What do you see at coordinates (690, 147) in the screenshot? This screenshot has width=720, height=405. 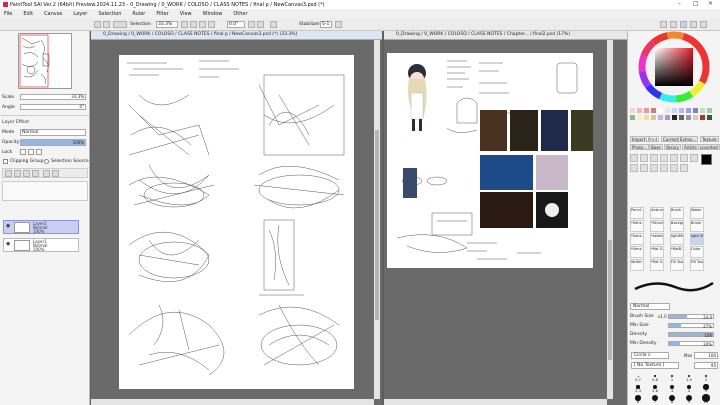 I see `tab-artists: Artists` at bounding box center [690, 147].